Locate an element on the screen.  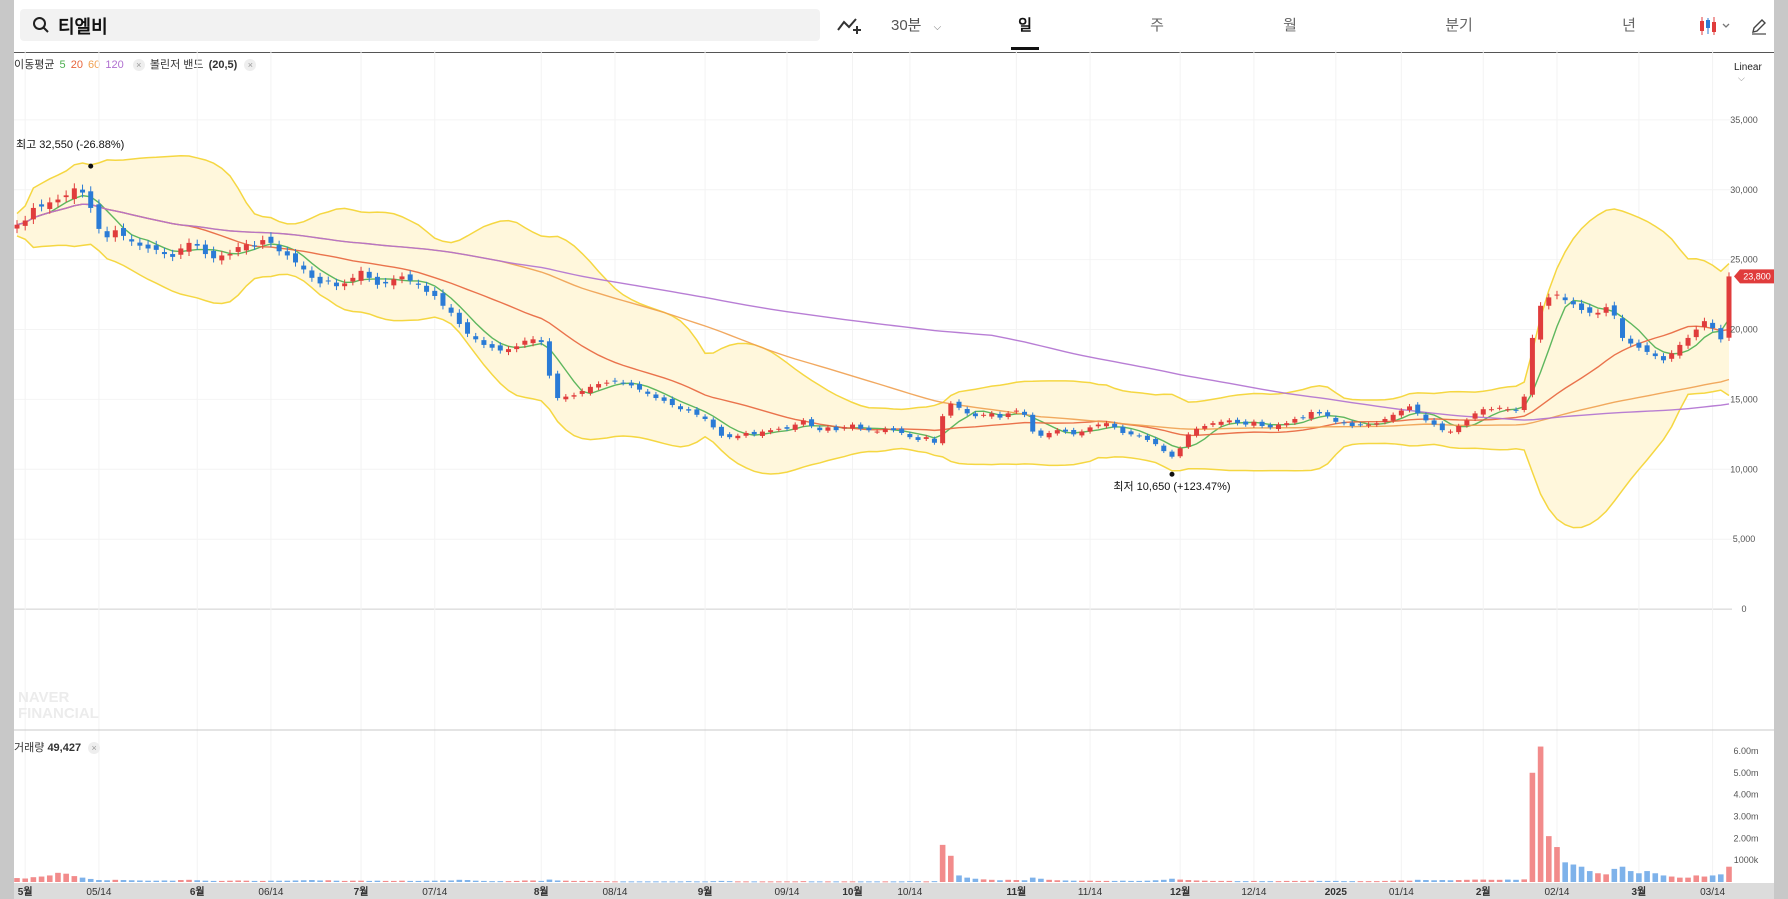
price-tick-label: 35,000 is located at coordinates (1744, 120).